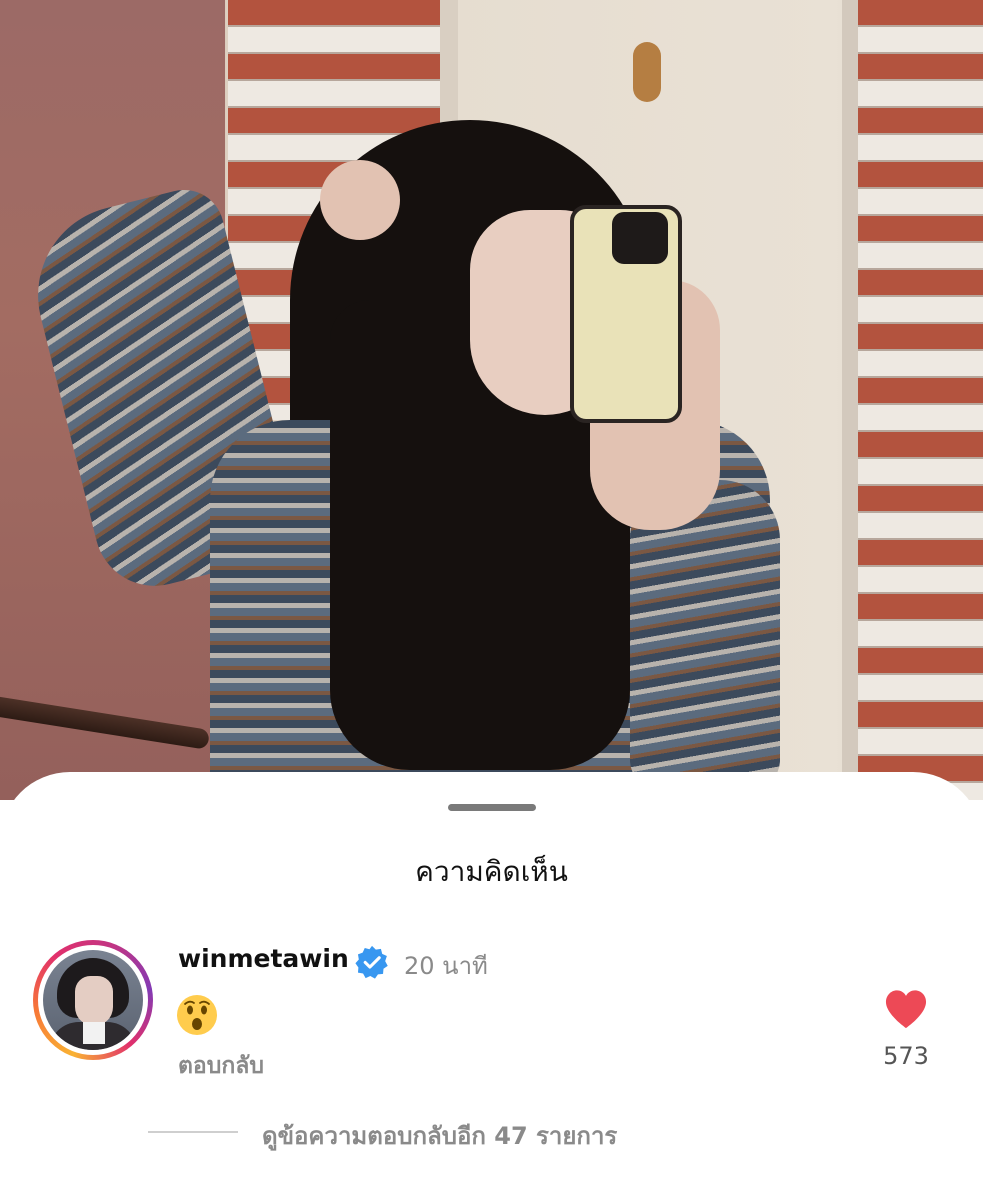 This screenshot has height=1200, width=983. I want to click on avatar-collar, so click(94, 1033).